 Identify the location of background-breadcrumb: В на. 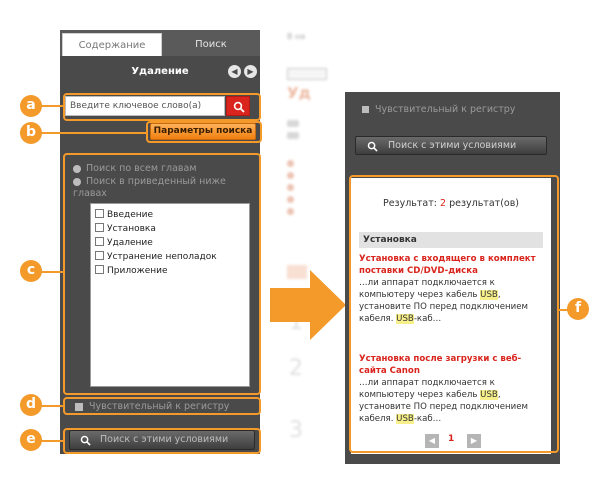
(296, 36).